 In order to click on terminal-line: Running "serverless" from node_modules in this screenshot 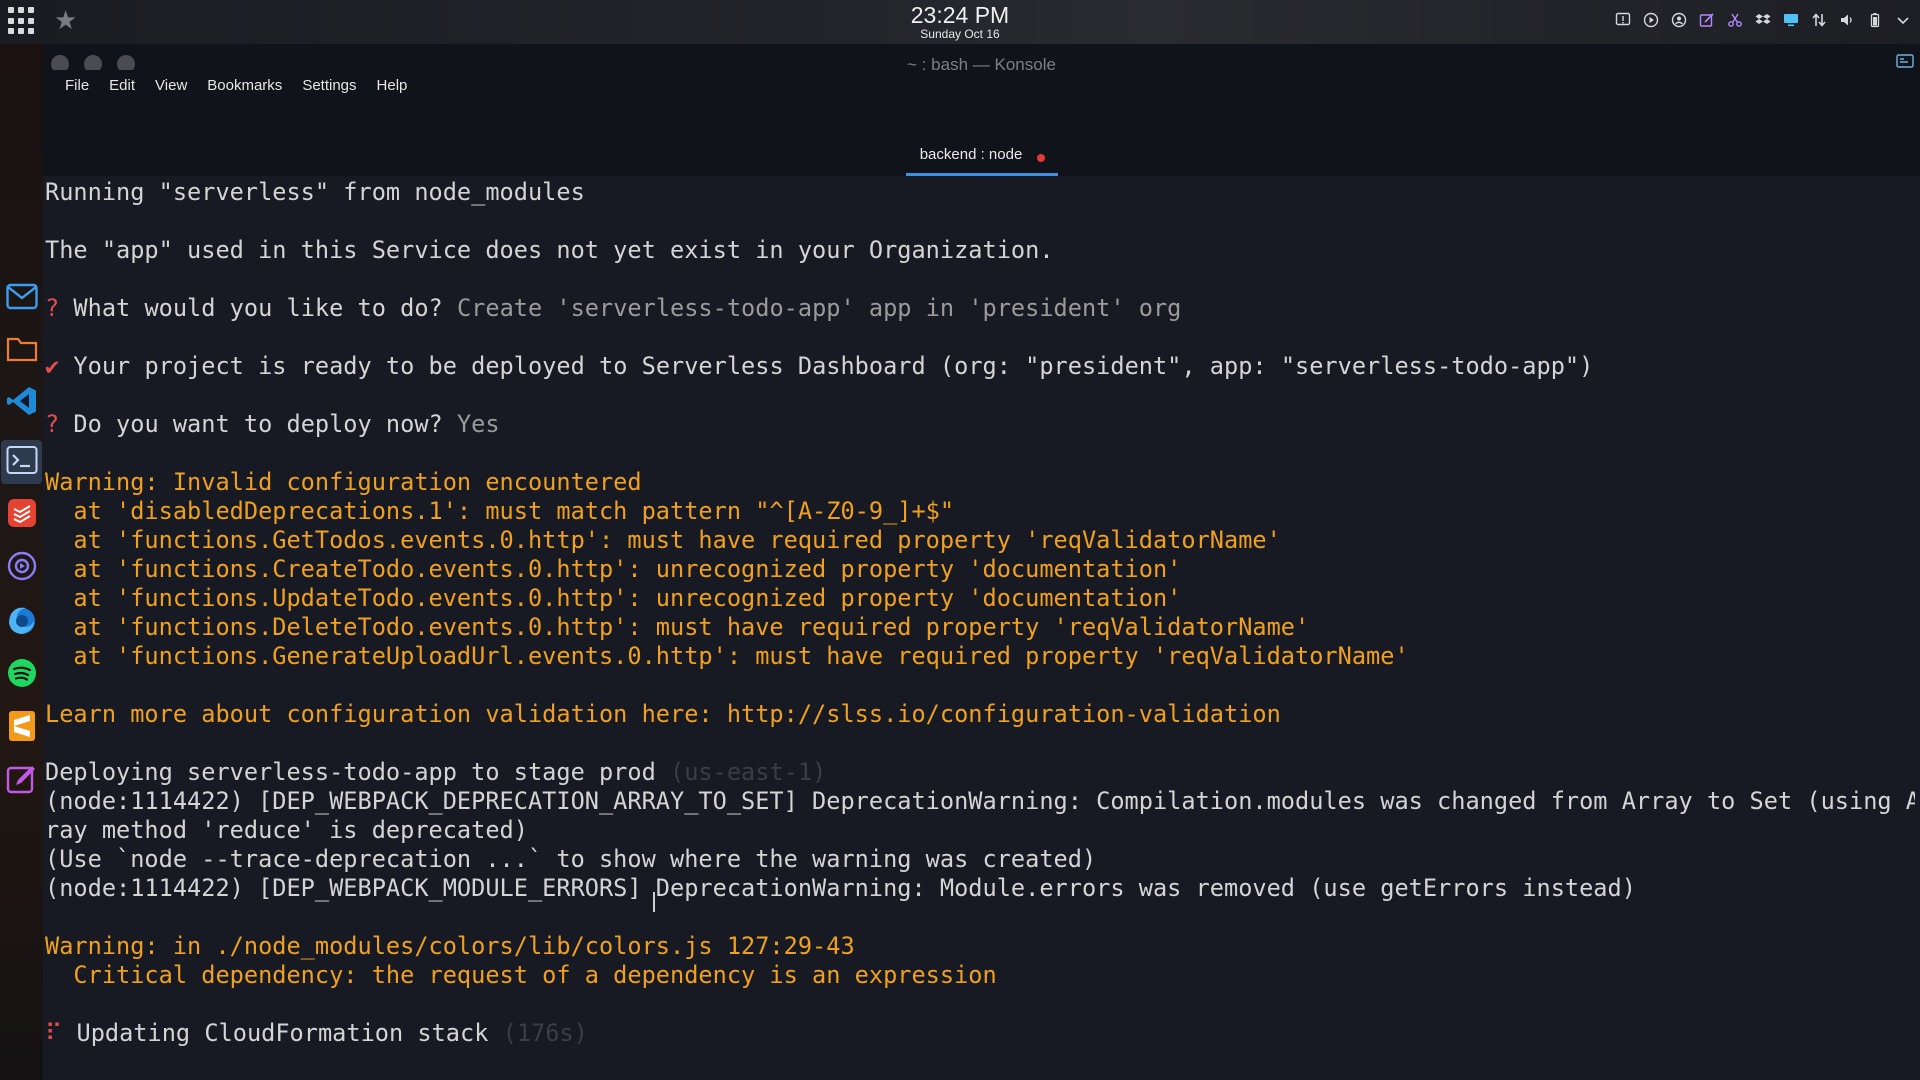, I will do `click(315, 192)`.